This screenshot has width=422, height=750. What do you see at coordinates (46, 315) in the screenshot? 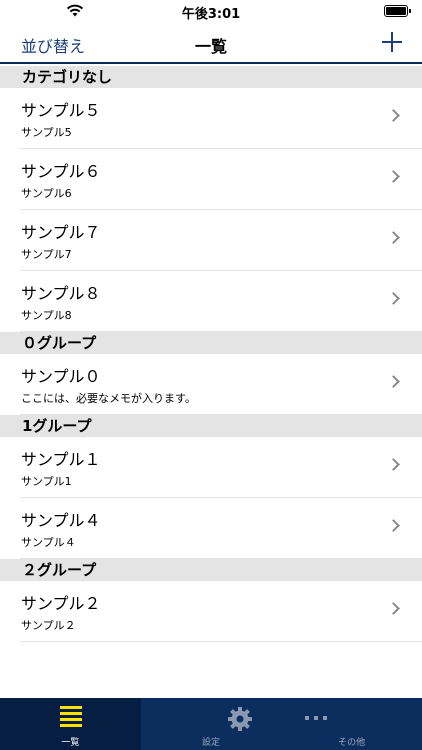
I see `item-subtitle: サンプル8` at bounding box center [46, 315].